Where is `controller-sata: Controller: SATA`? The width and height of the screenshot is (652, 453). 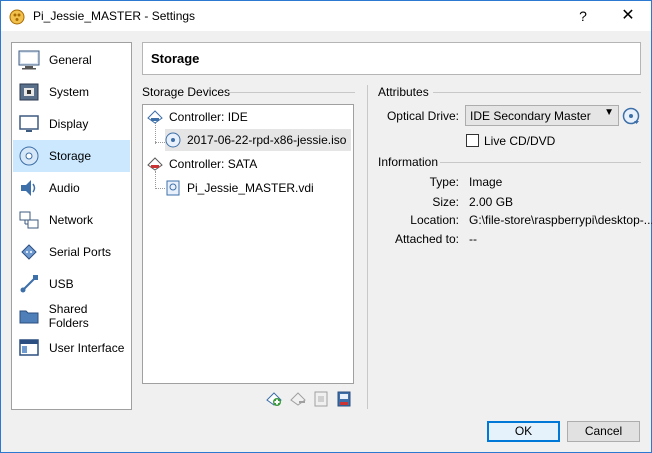 controller-sata: Controller: SATA is located at coordinates (249, 164).